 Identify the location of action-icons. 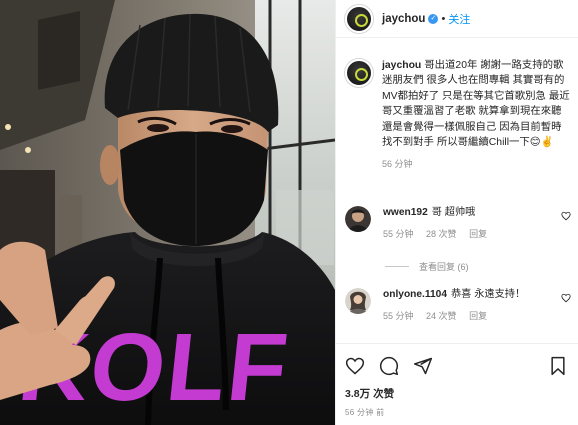
(458, 366).